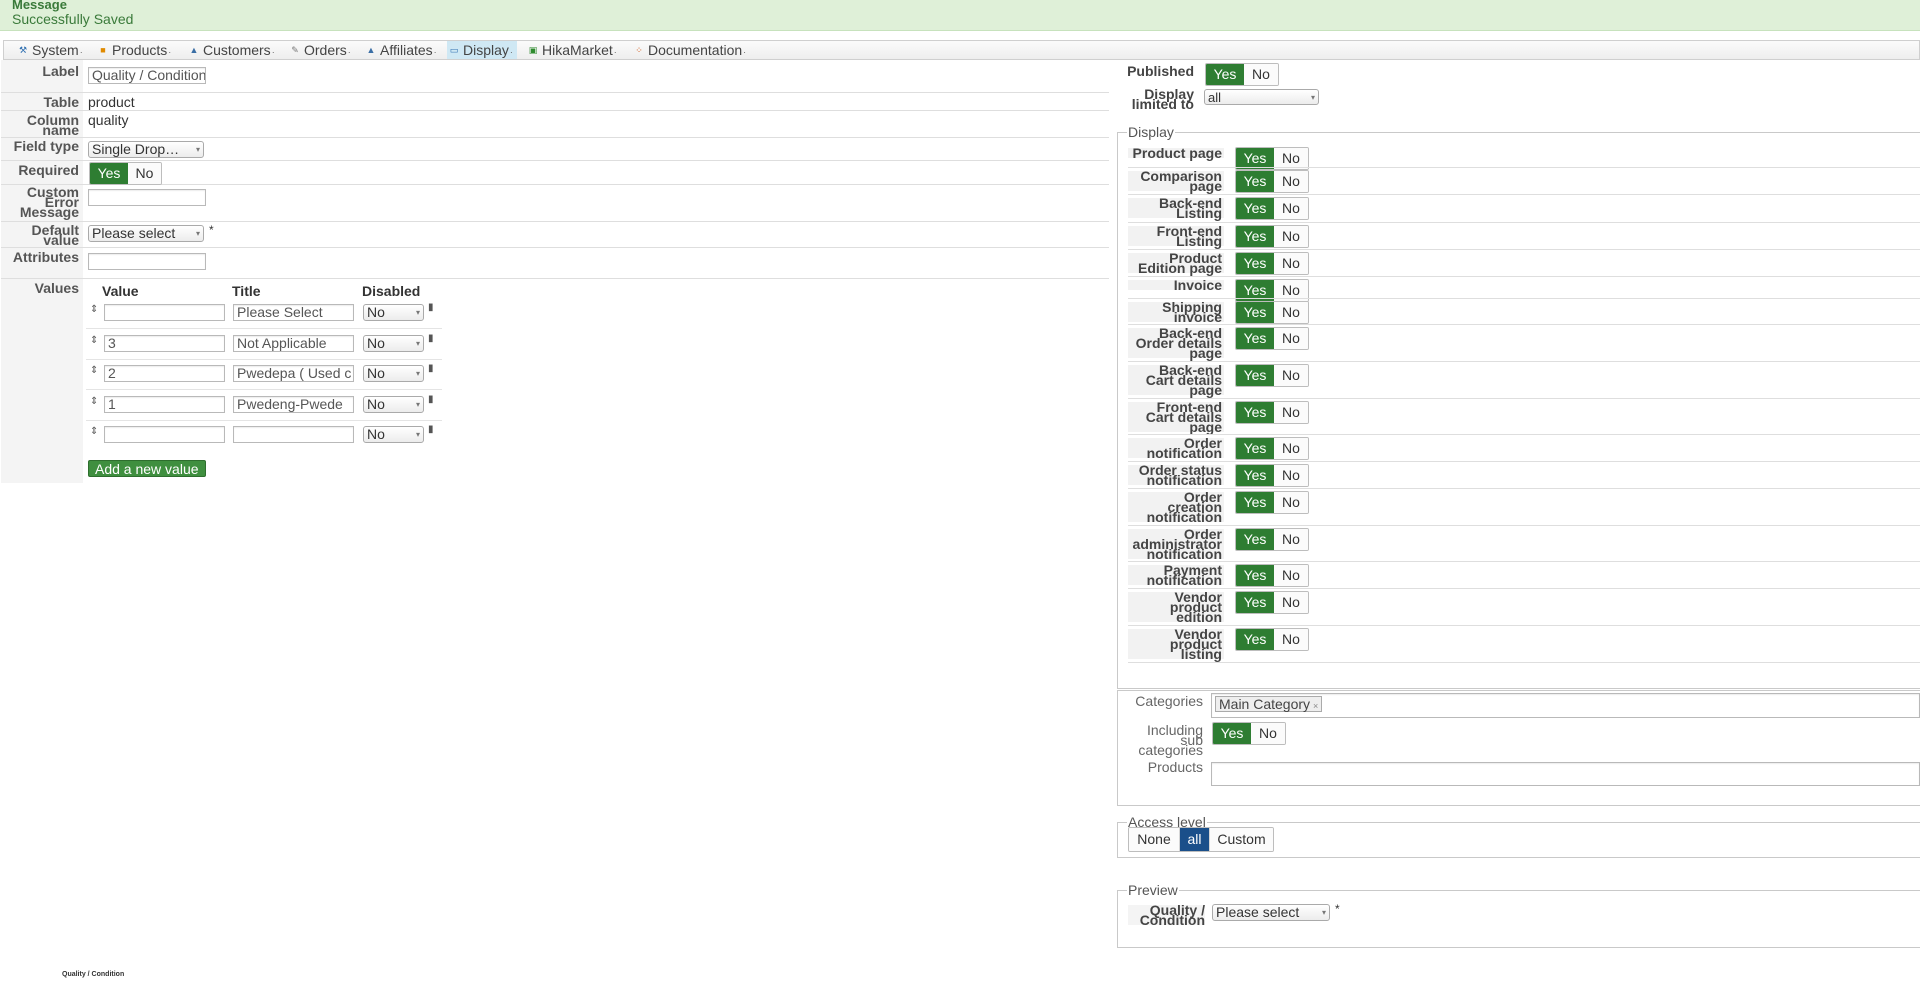 The height and width of the screenshot is (987, 1920). Describe the element at coordinates (144, 173) in the screenshot. I see `required-no: No` at that location.